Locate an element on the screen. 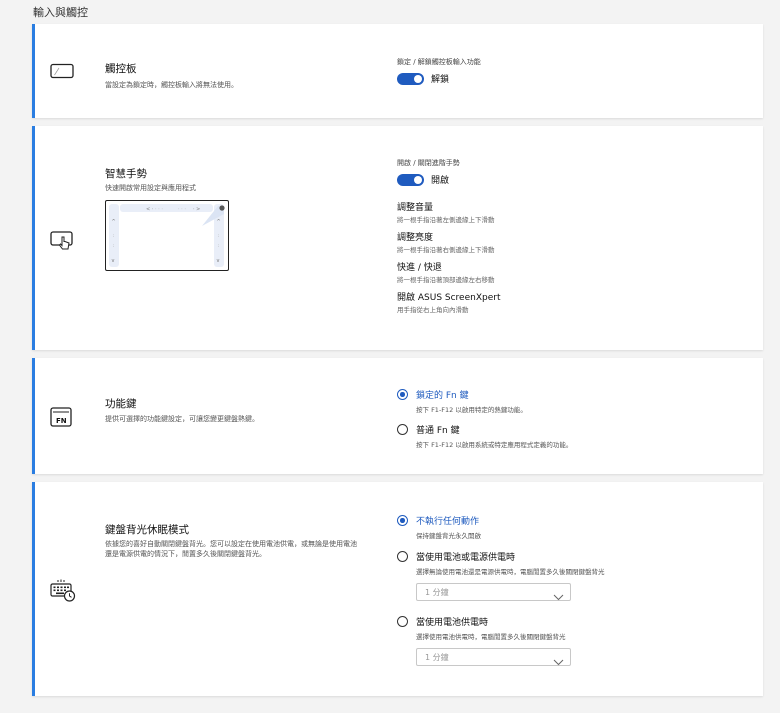 The image size is (780, 713). backlight-option-battery: 當使用電池供電時 is located at coordinates (481, 621).